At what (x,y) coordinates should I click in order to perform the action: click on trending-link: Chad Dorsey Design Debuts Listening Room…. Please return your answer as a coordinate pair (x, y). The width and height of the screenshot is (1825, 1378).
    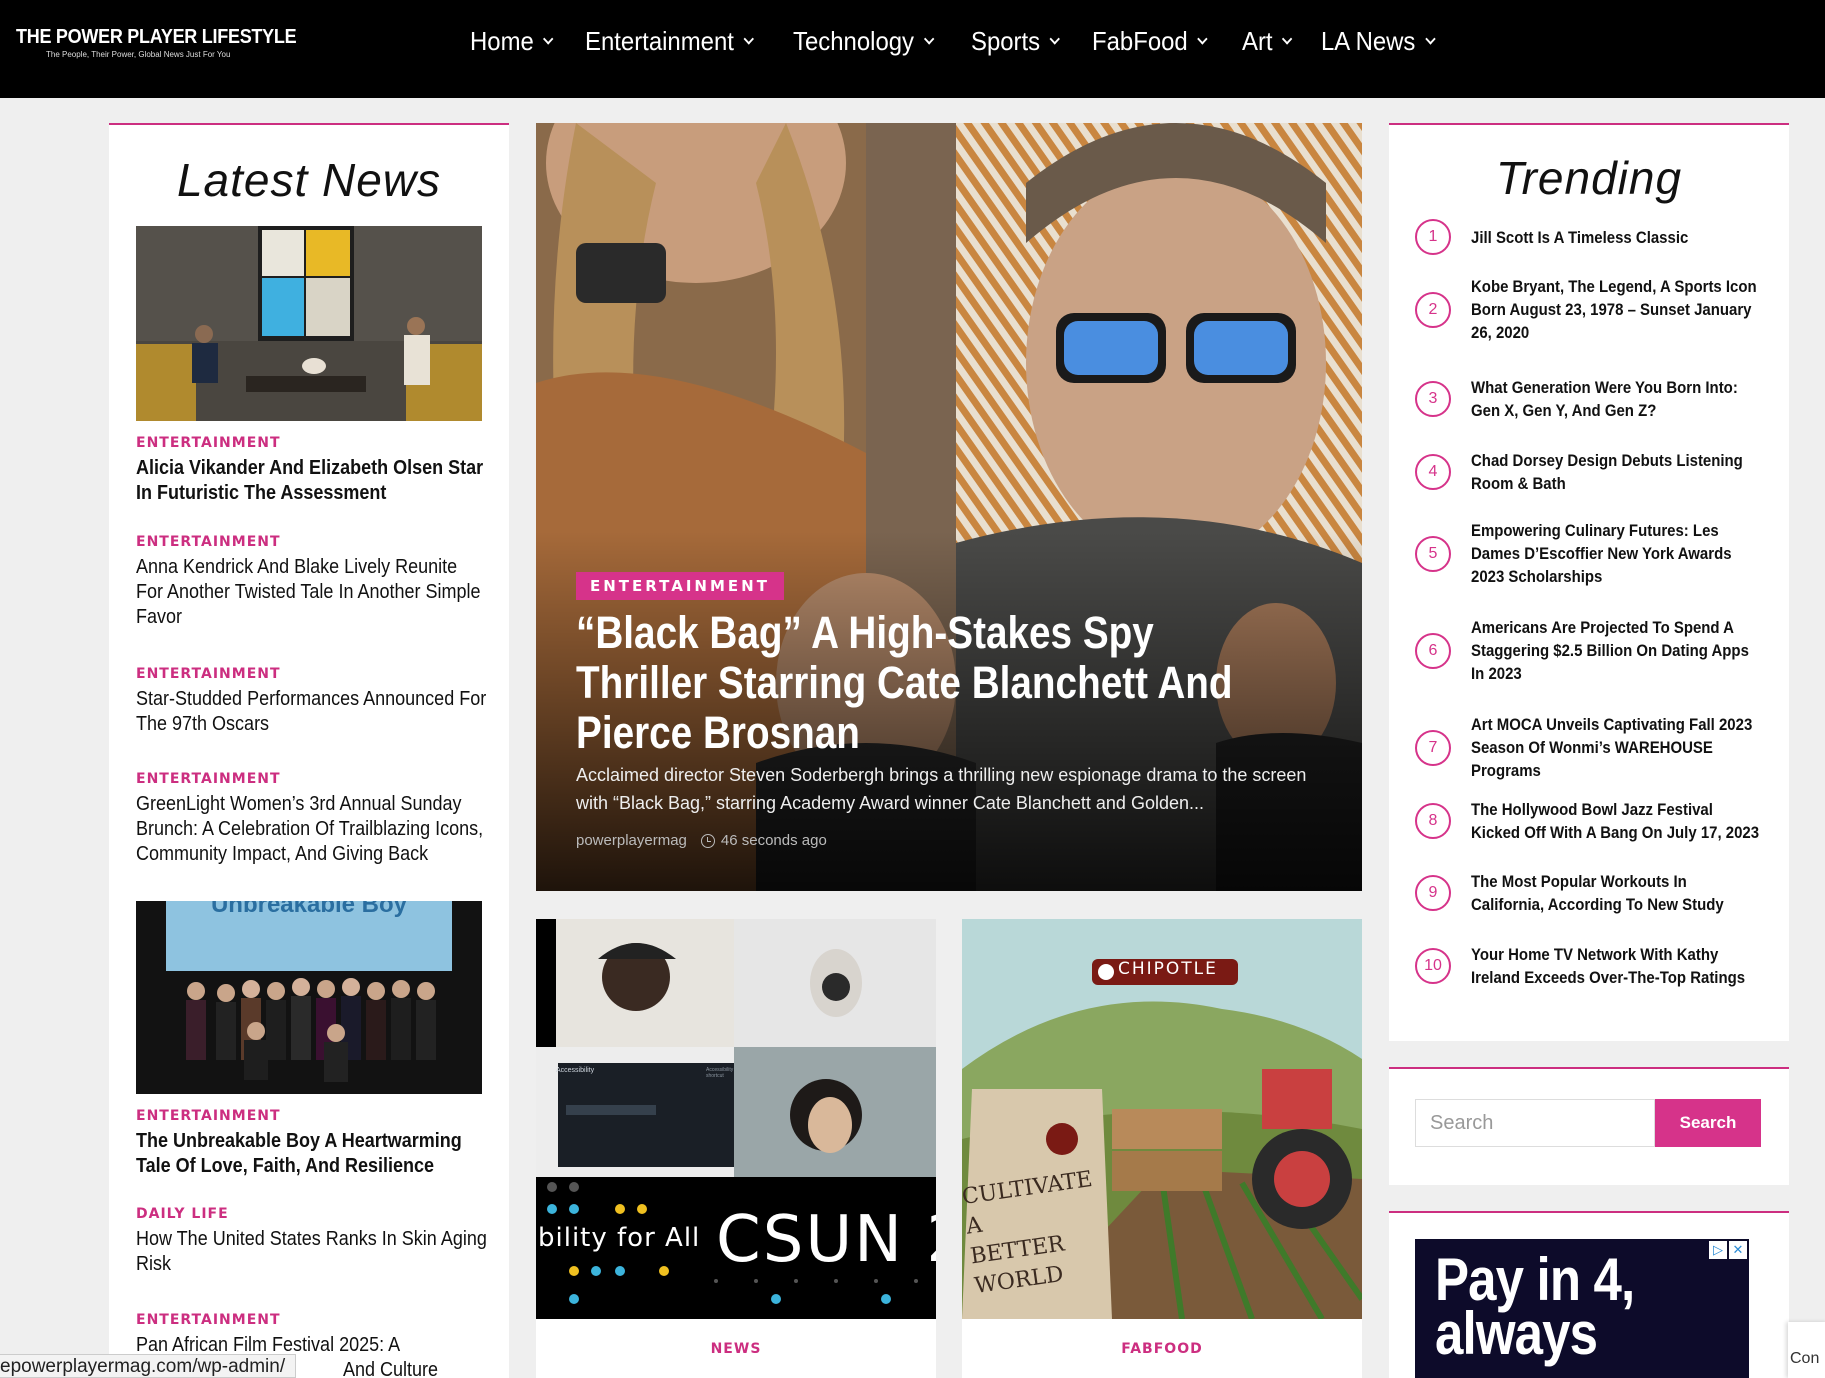
    Looking at the image, I should click on (1616, 472).